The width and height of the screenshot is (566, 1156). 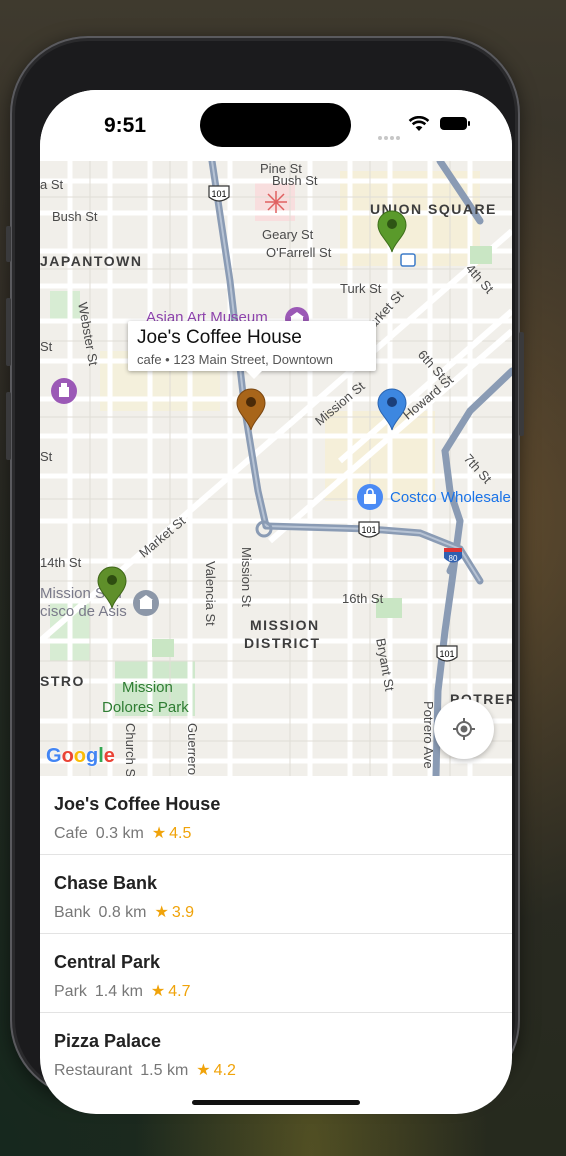 I want to click on my-location-button, so click(x=464, y=729).